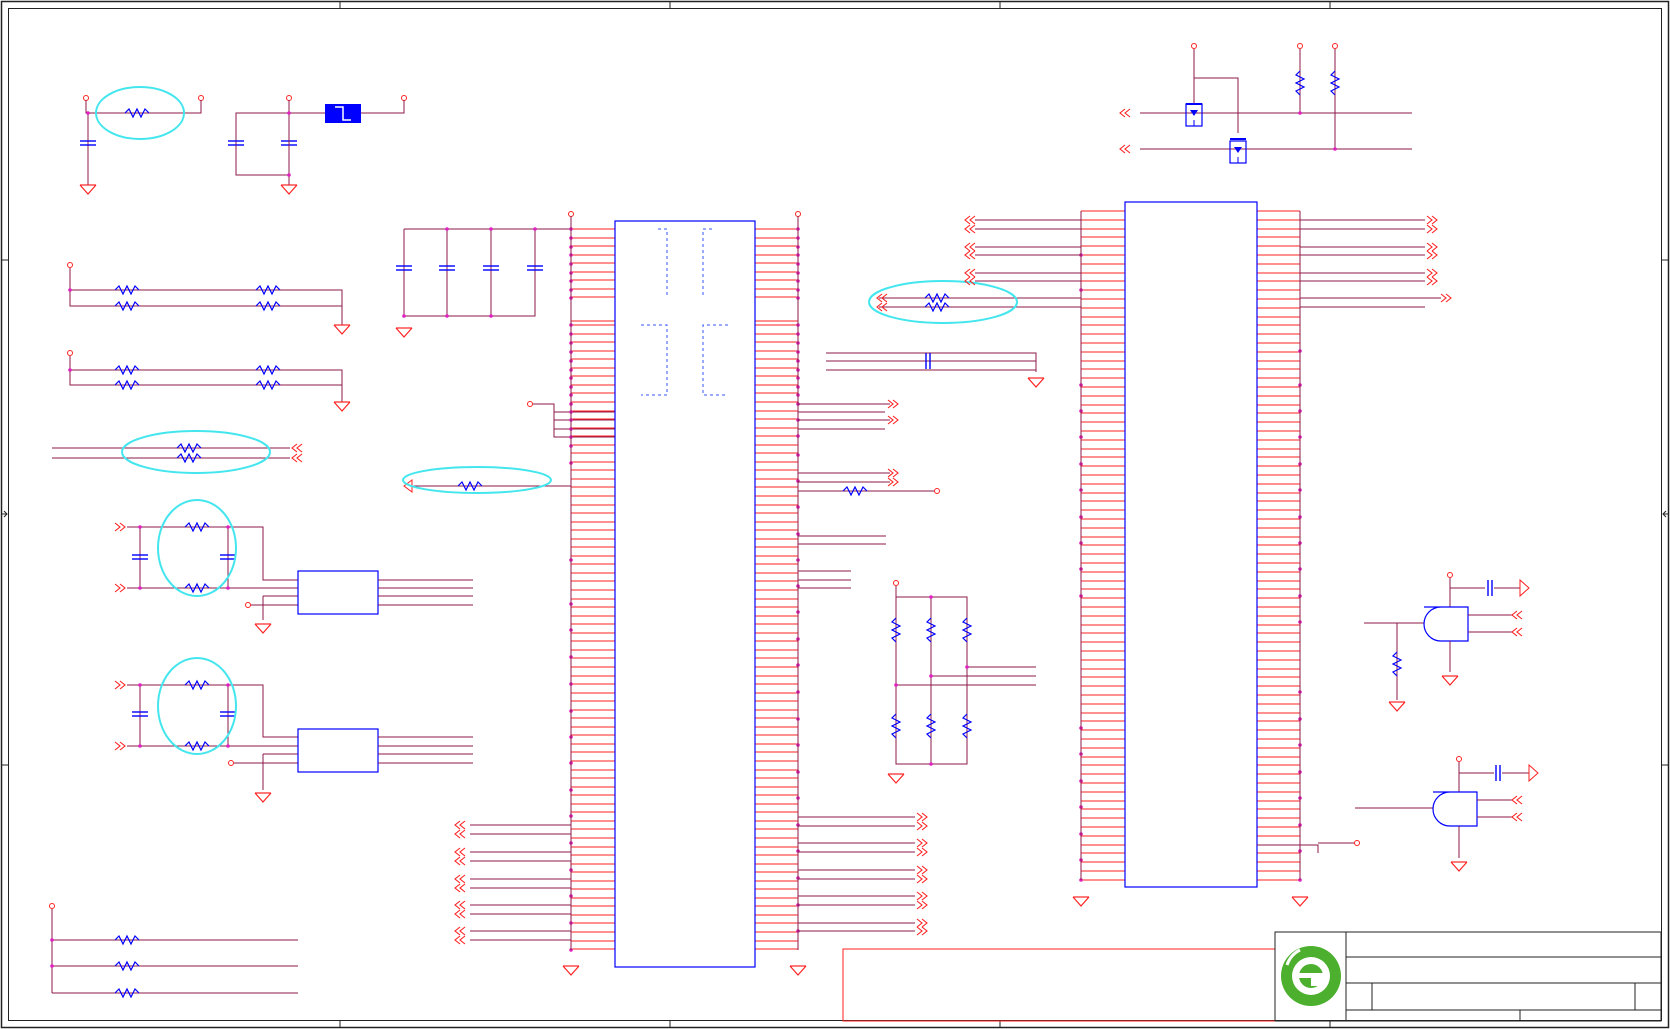 The image size is (1670, 1029). What do you see at coordinates (1252, 976) in the screenshot?
I see `title-block` at bounding box center [1252, 976].